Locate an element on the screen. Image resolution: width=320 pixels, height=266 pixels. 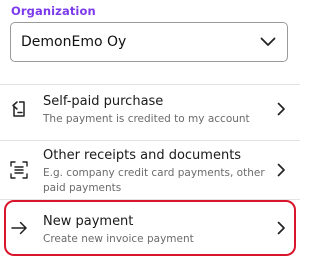
scan-document-icon is located at coordinates (19, 170).